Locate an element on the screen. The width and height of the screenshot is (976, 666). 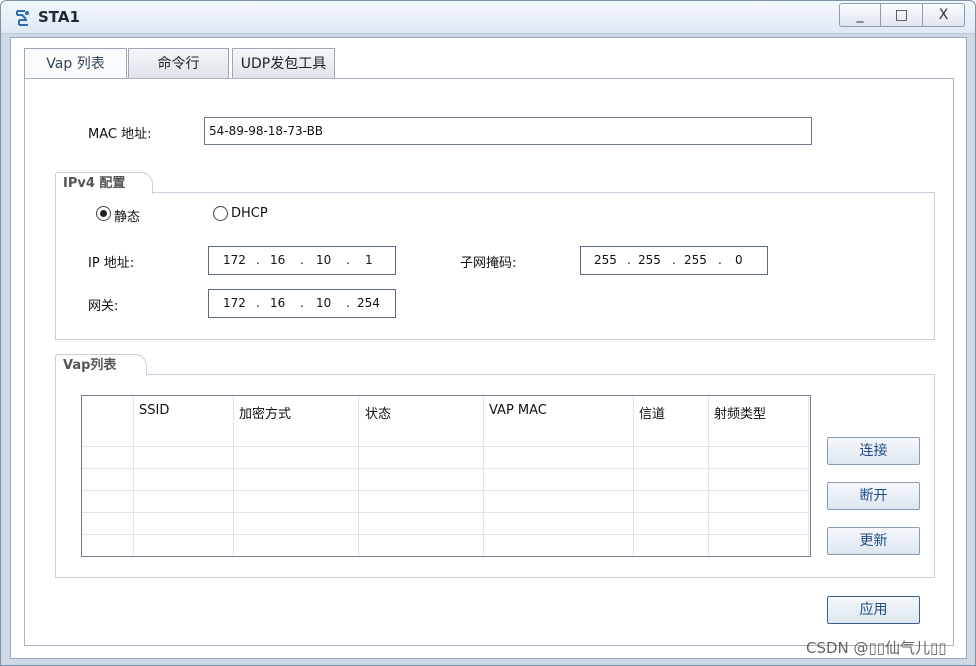
close-button: X is located at coordinates (944, 15).